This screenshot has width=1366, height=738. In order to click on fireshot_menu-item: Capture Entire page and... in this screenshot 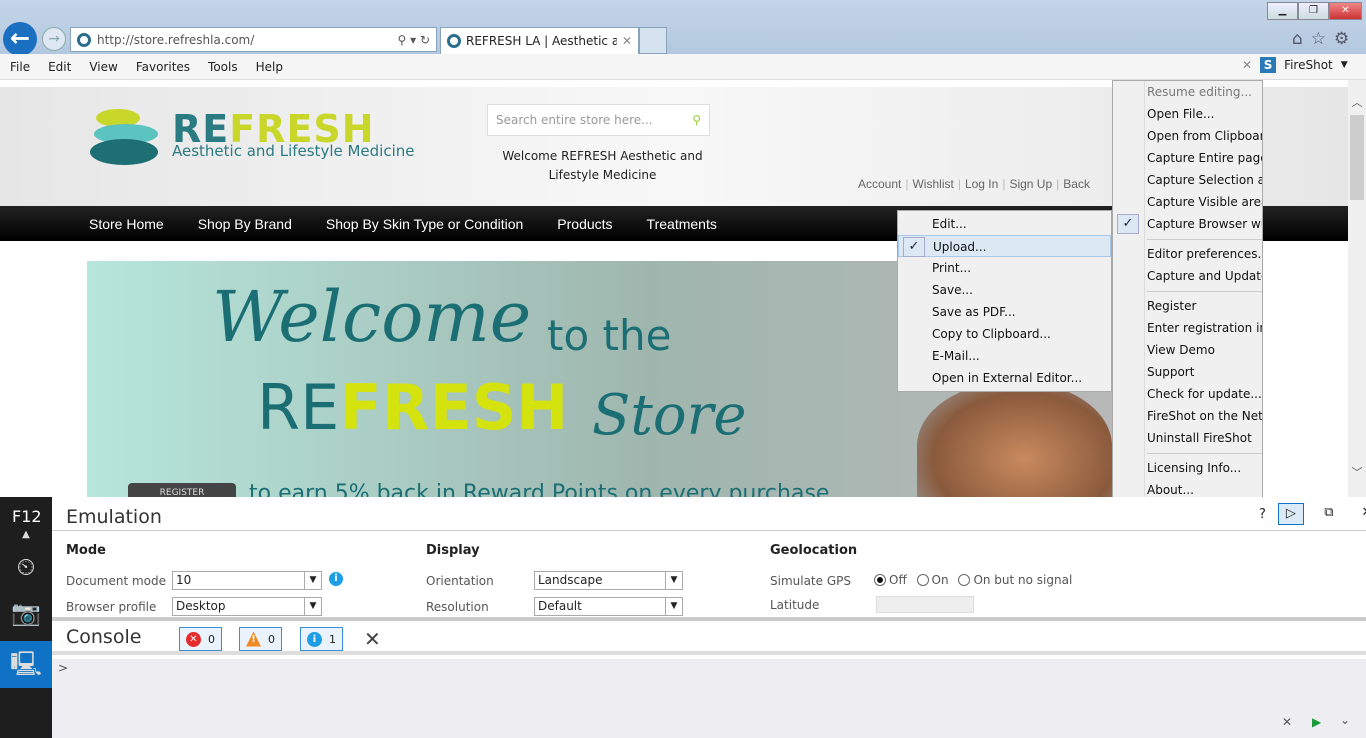, I will do `click(1187, 158)`.